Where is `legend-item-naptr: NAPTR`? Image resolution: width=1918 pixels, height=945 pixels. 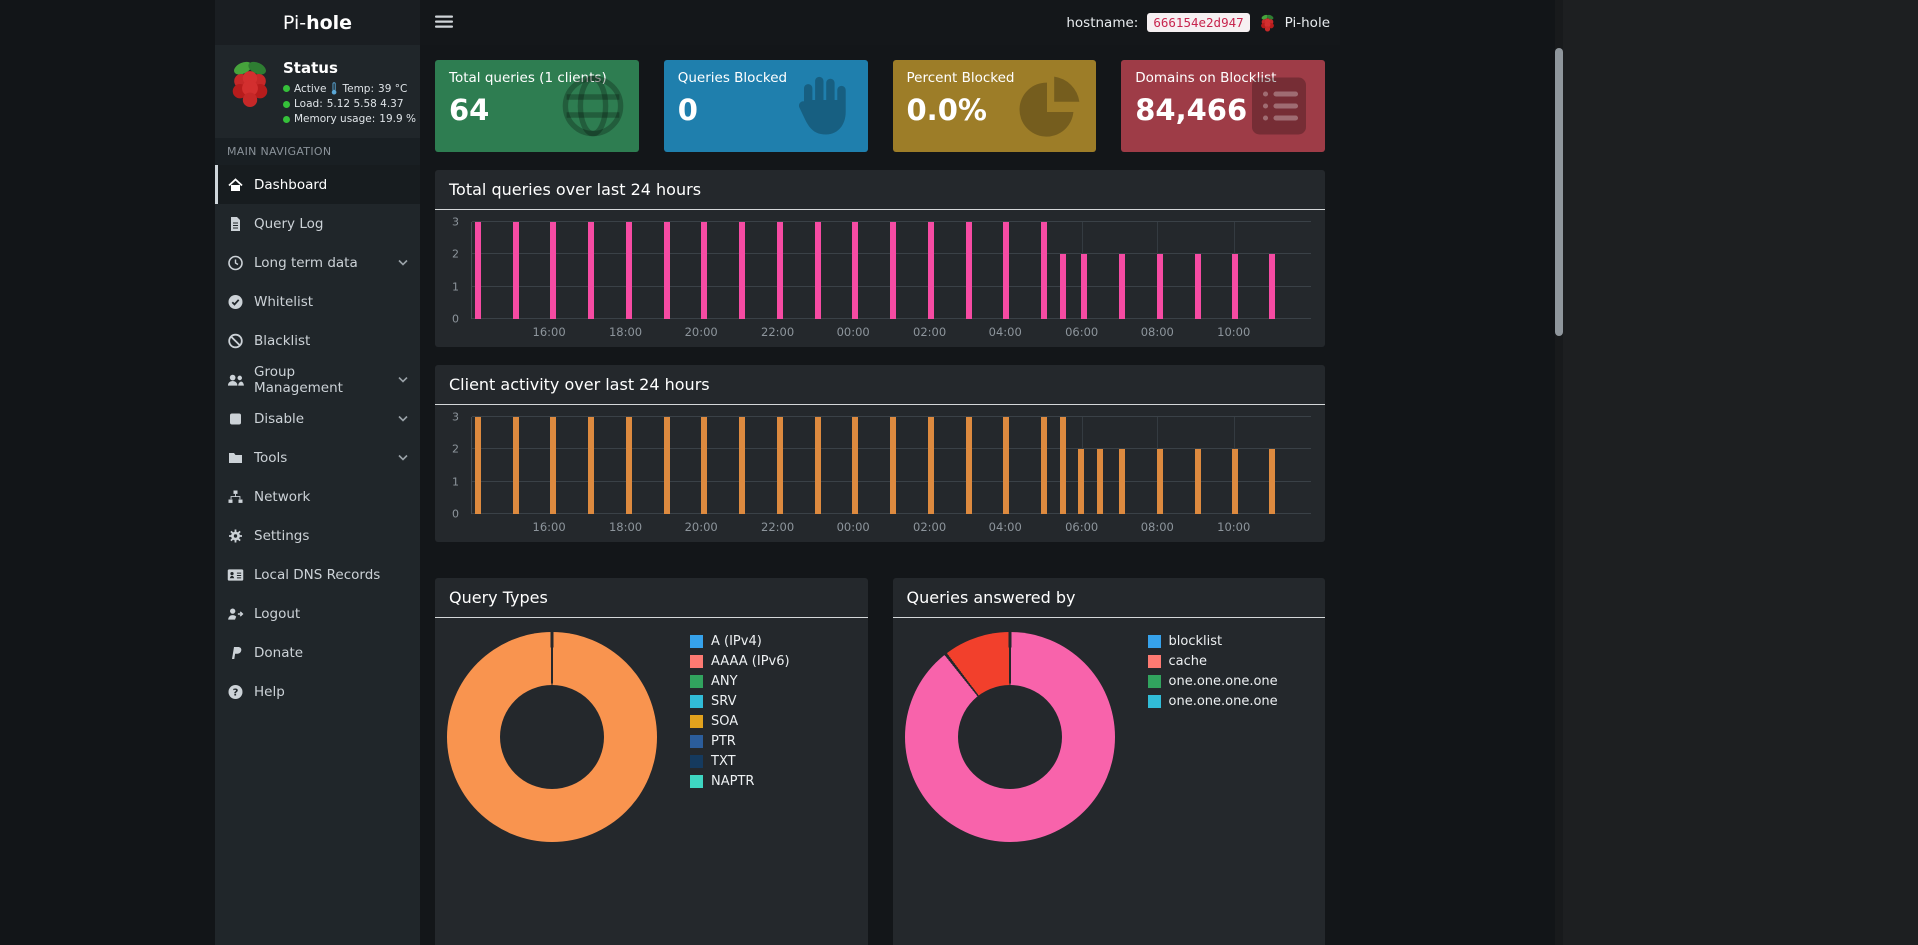 legend-item-naptr: NAPTR is located at coordinates (740, 781).